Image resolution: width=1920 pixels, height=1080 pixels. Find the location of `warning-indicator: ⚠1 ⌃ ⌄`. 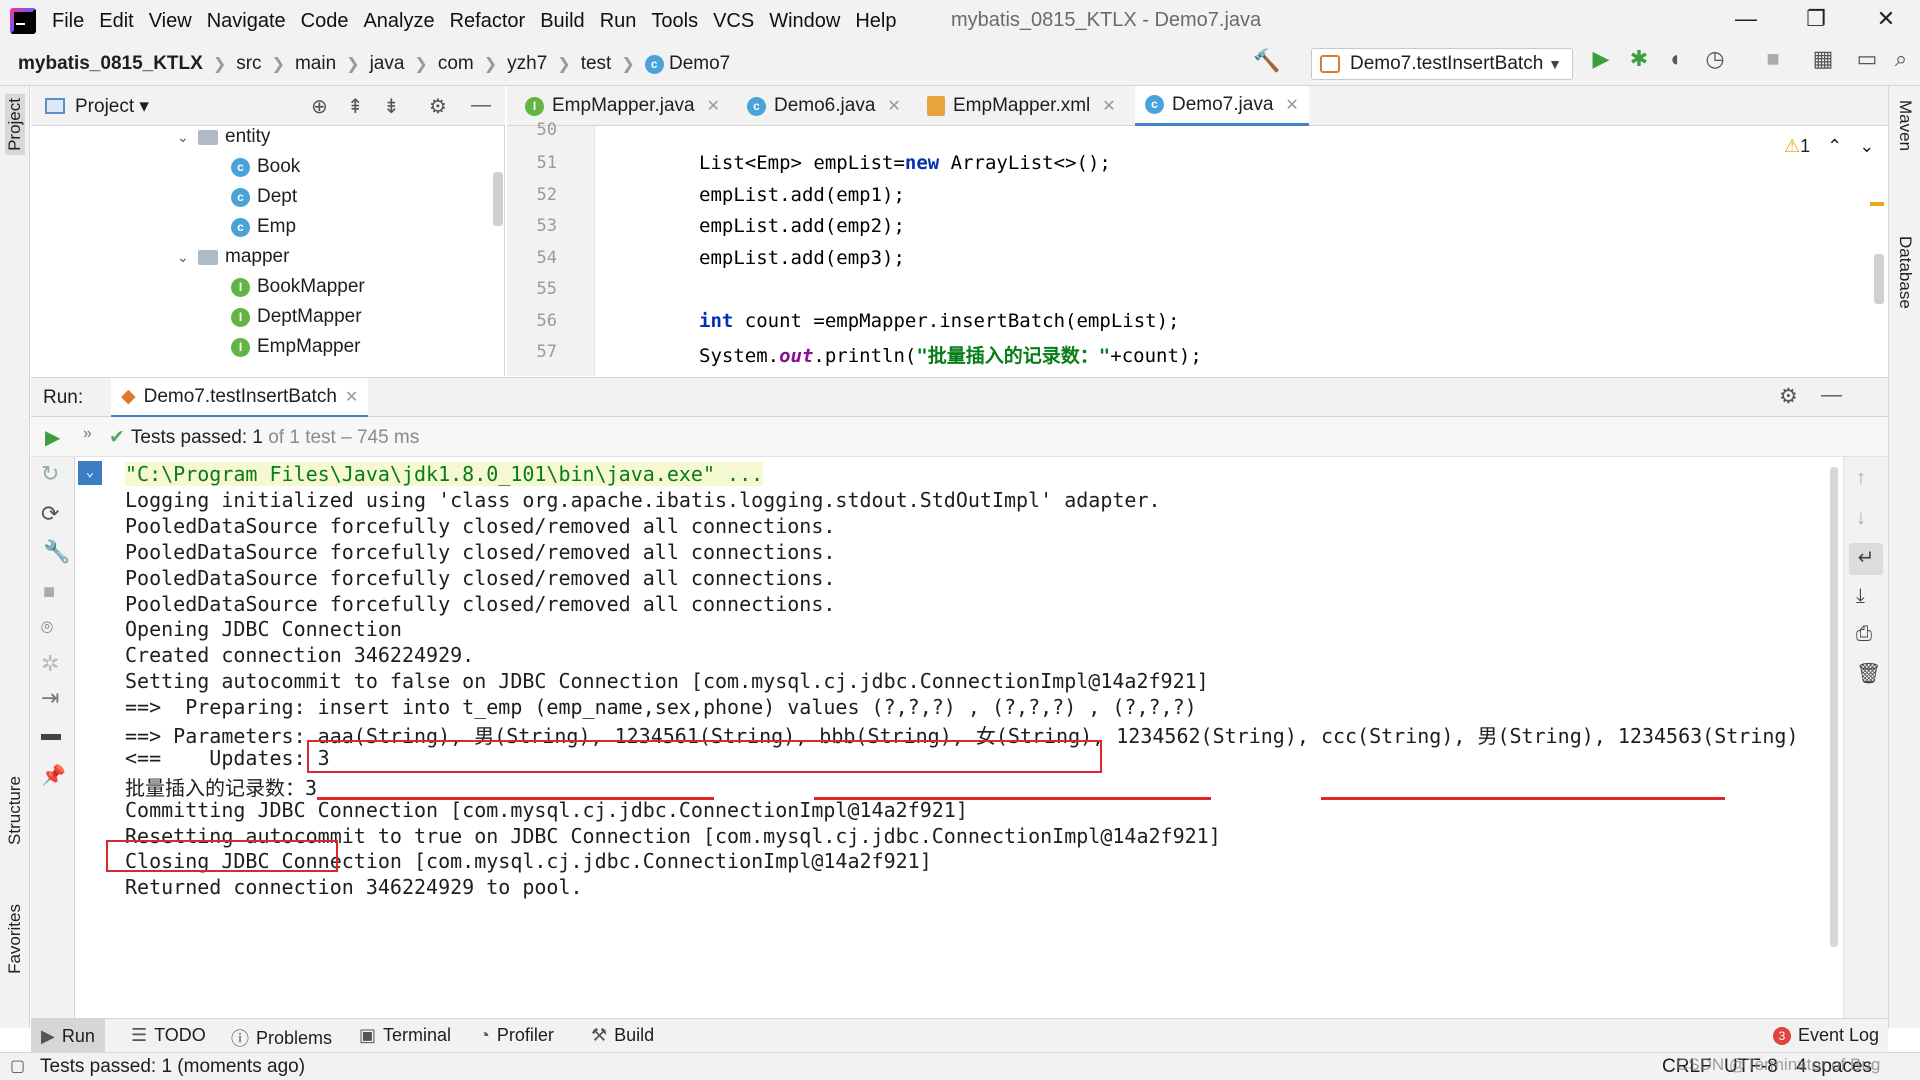

warning-indicator: ⚠1 ⌃ ⌄ is located at coordinates (1829, 146).